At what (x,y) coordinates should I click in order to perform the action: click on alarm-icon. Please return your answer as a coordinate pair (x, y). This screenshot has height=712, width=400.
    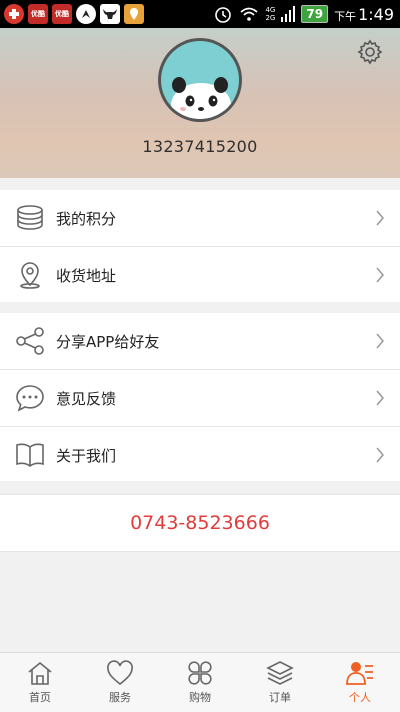
    Looking at the image, I should click on (223, 15).